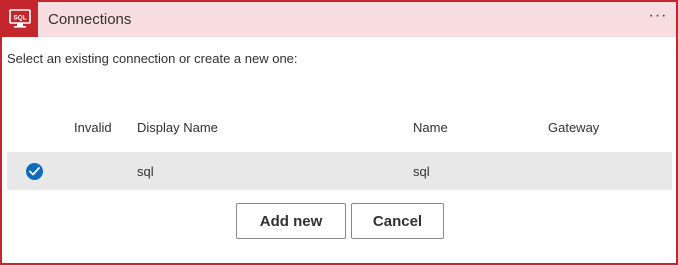  Describe the element at coordinates (574, 127) in the screenshot. I see `column-gateway: Gateway` at that location.